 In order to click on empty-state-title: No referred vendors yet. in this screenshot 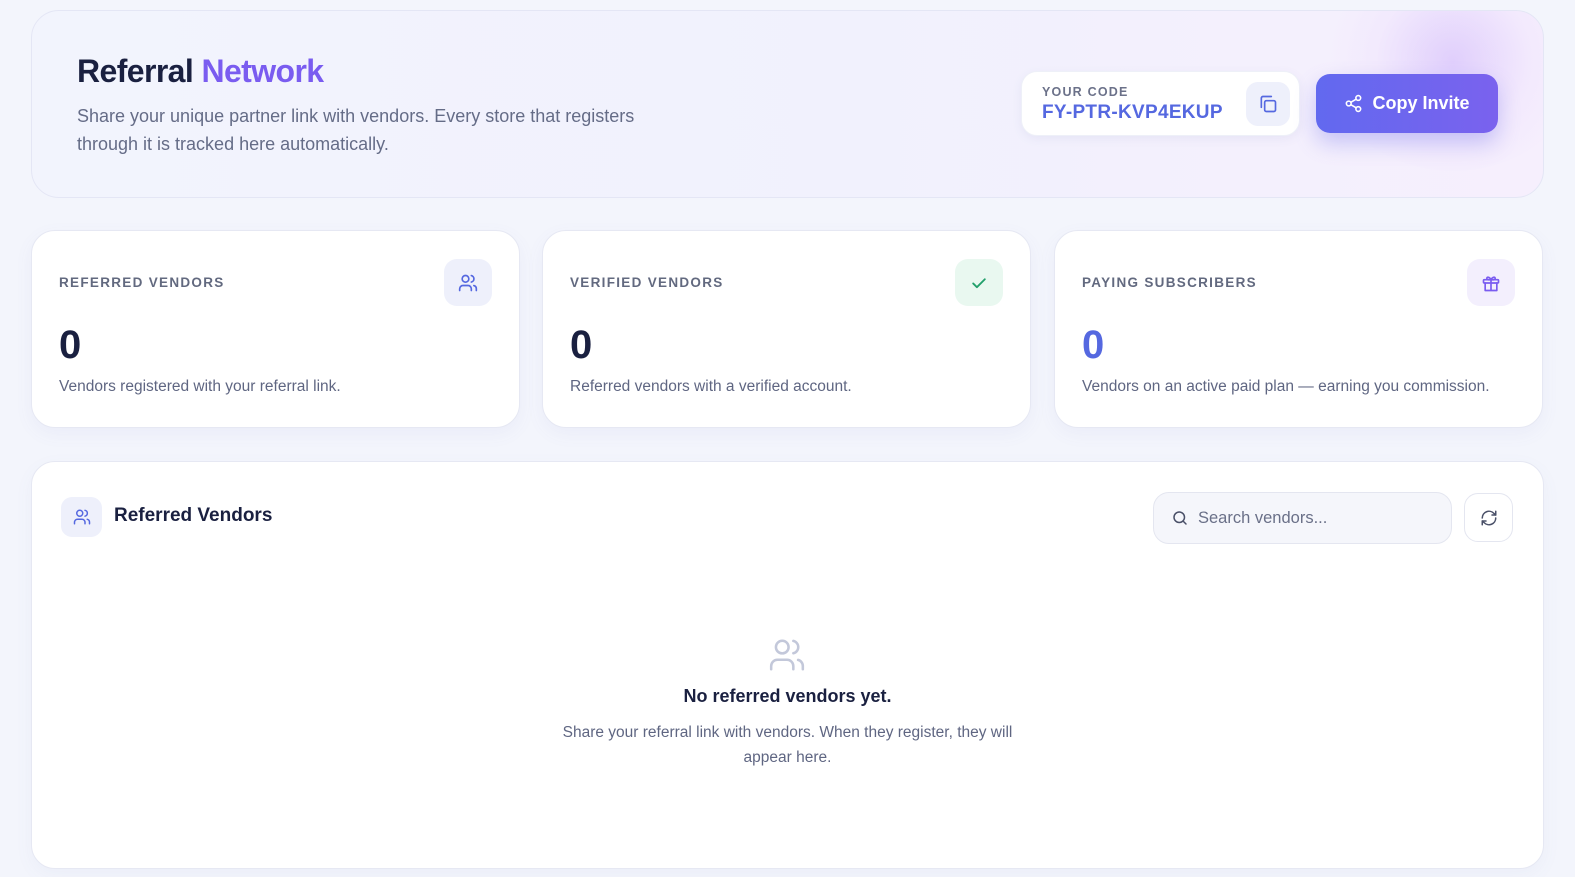, I will do `click(787, 696)`.